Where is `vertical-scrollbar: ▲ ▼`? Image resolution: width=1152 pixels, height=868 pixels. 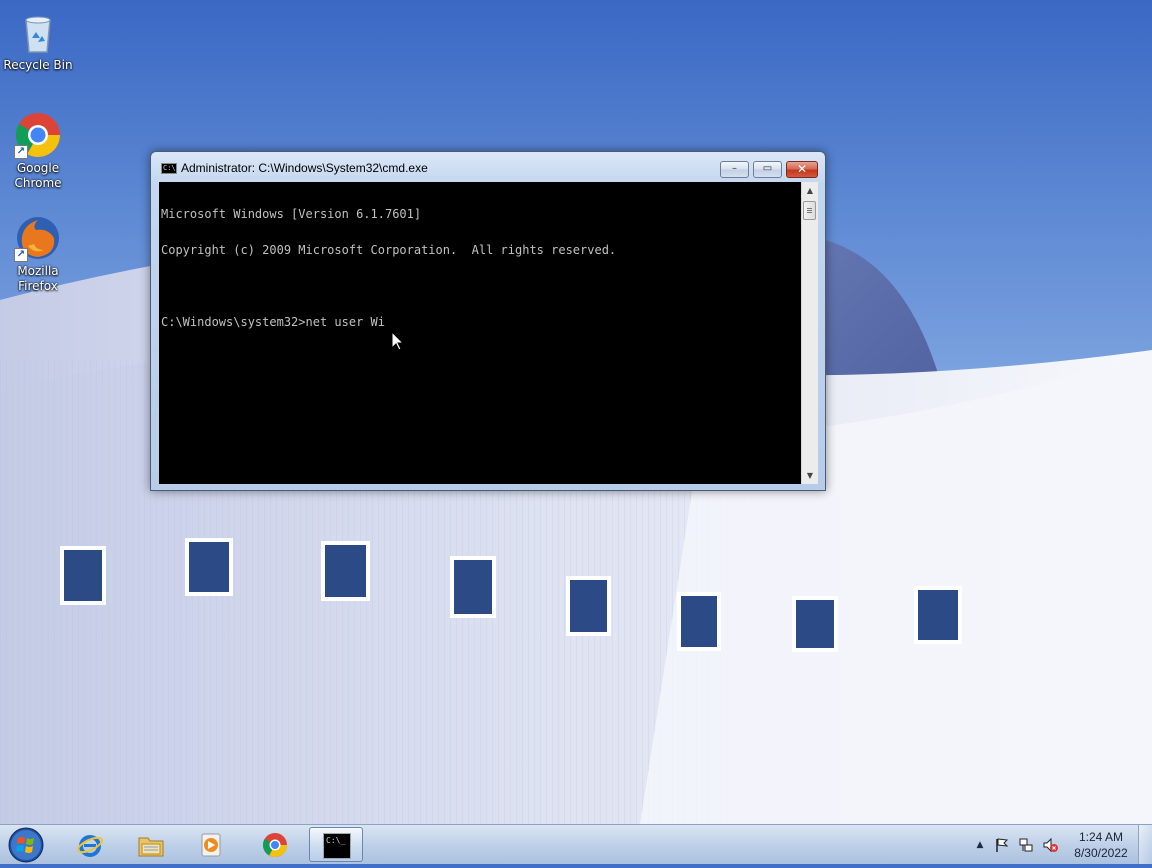
vertical-scrollbar: ▲ ▼ is located at coordinates (809, 333).